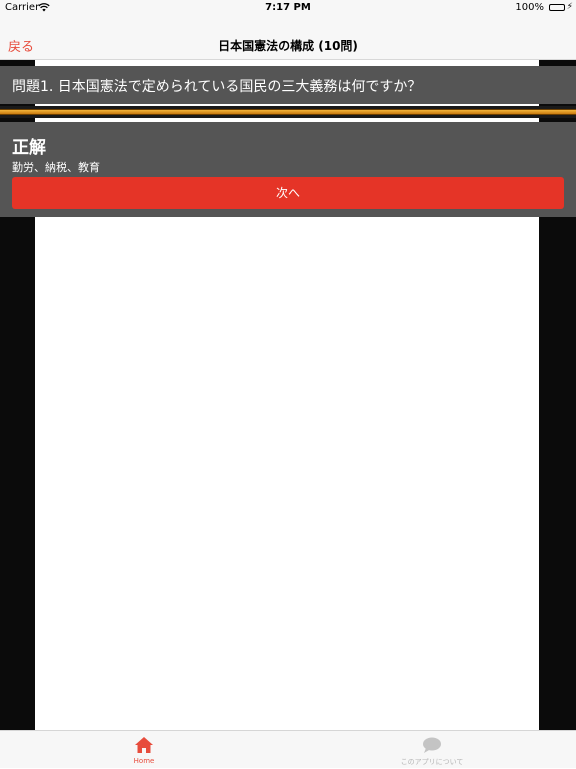 The image size is (576, 769). What do you see at coordinates (144, 761) in the screenshot?
I see `tab-home-label: Home` at bounding box center [144, 761].